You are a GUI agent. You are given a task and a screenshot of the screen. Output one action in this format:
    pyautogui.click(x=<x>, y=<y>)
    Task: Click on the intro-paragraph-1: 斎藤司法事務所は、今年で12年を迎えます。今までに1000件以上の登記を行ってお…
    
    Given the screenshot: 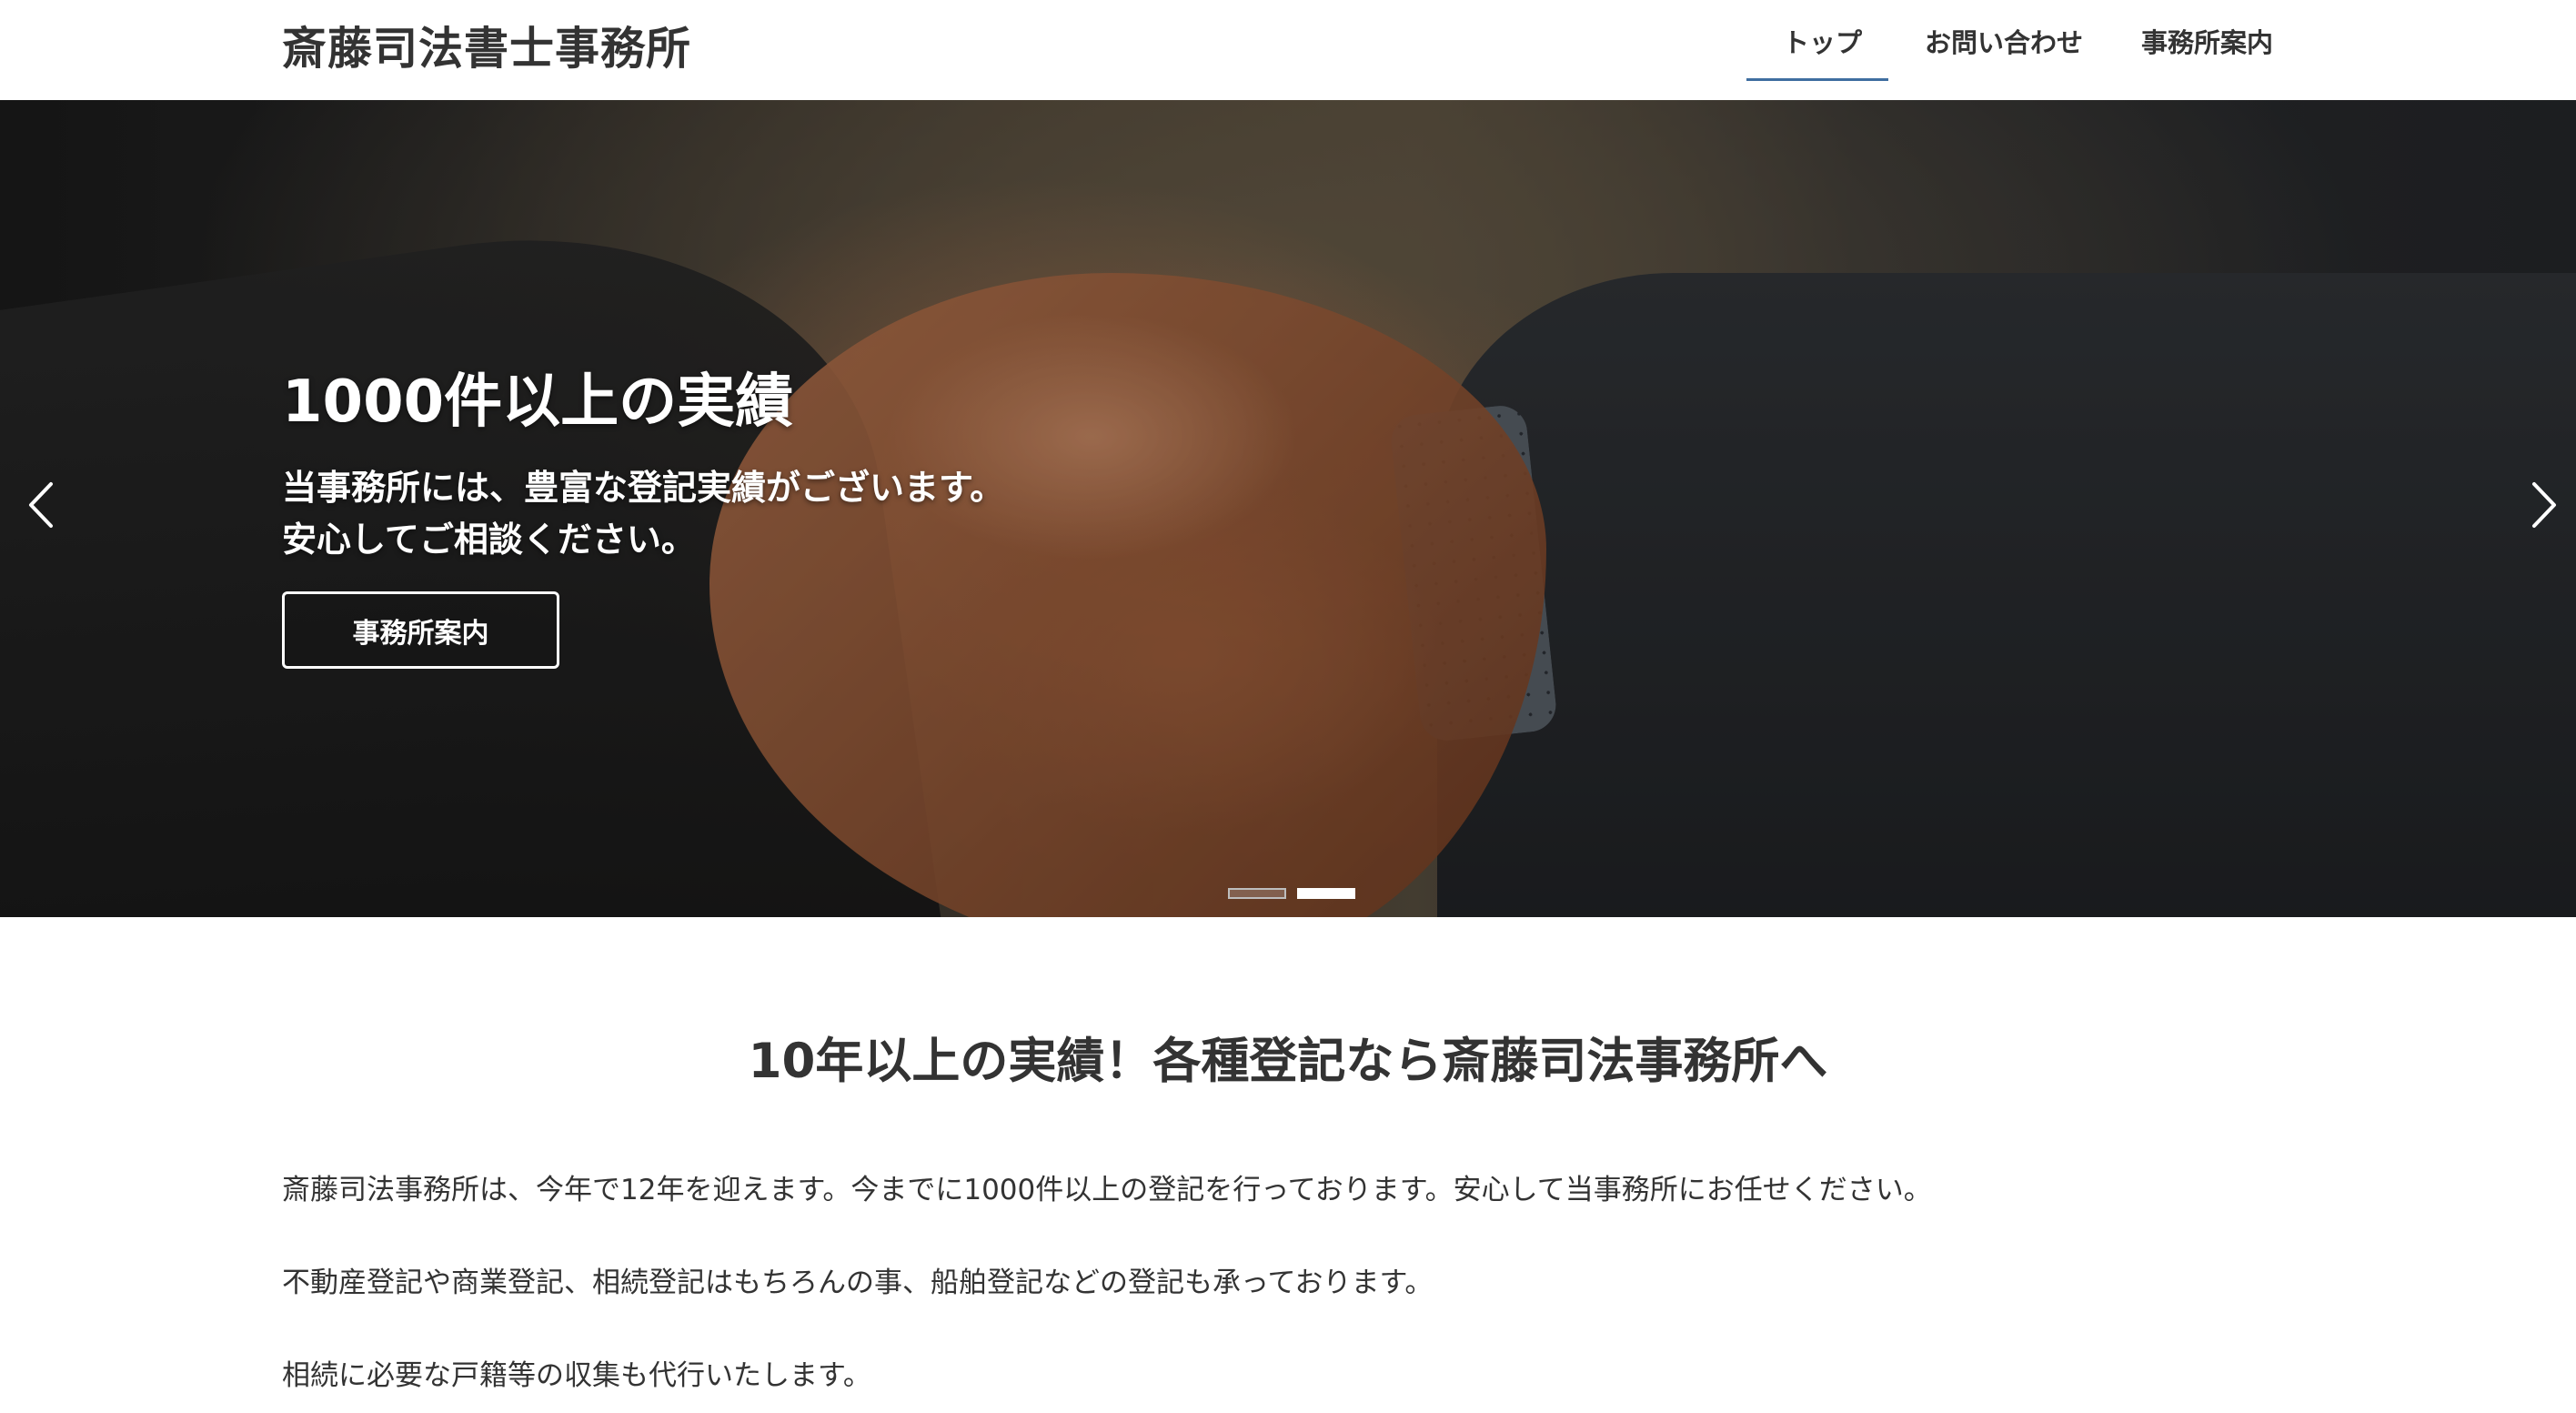 What is the action you would take?
    pyautogui.click(x=1107, y=1190)
    